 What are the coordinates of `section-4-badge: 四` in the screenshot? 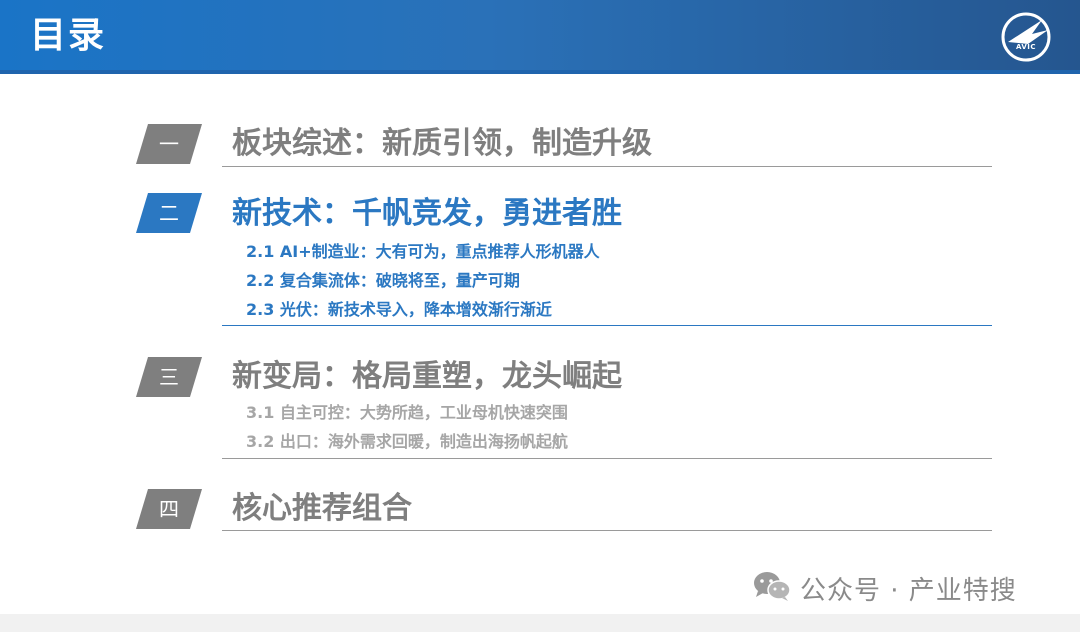 It's located at (169, 509).